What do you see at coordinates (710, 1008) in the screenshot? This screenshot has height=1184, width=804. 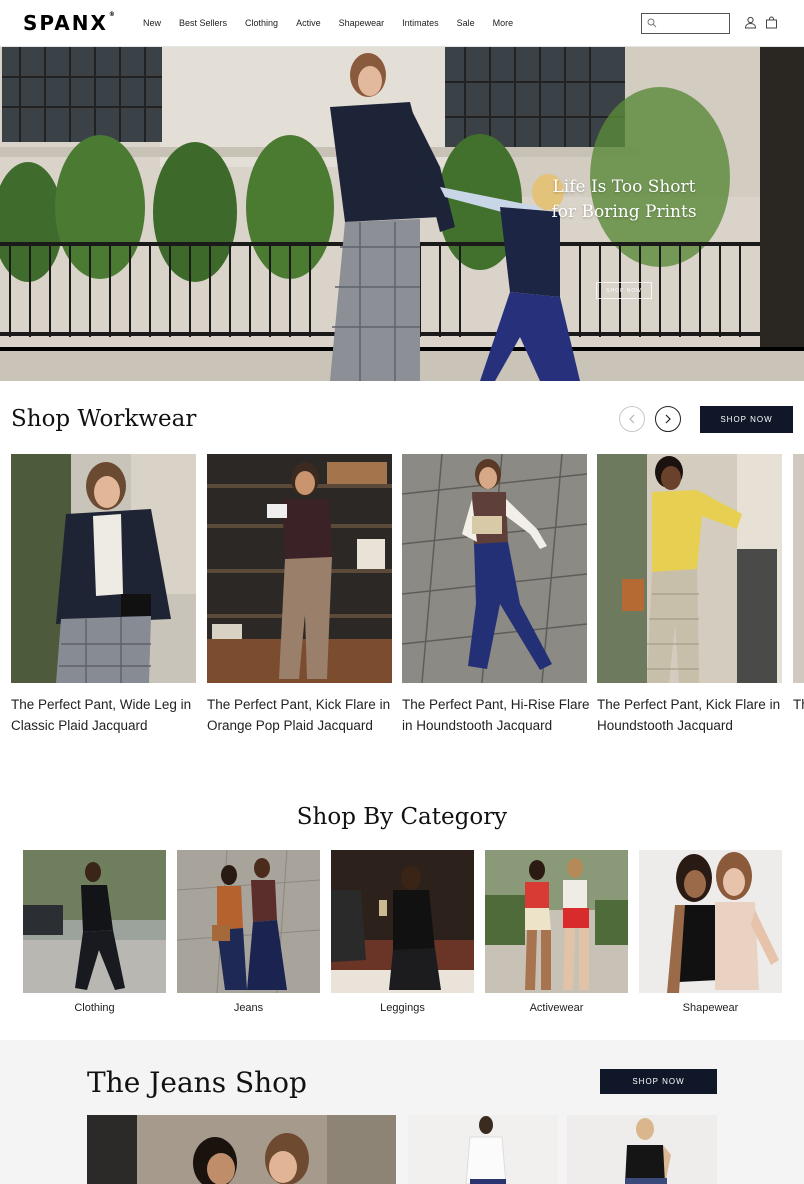 I see `category-label: Shapewear` at bounding box center [710, 1008].